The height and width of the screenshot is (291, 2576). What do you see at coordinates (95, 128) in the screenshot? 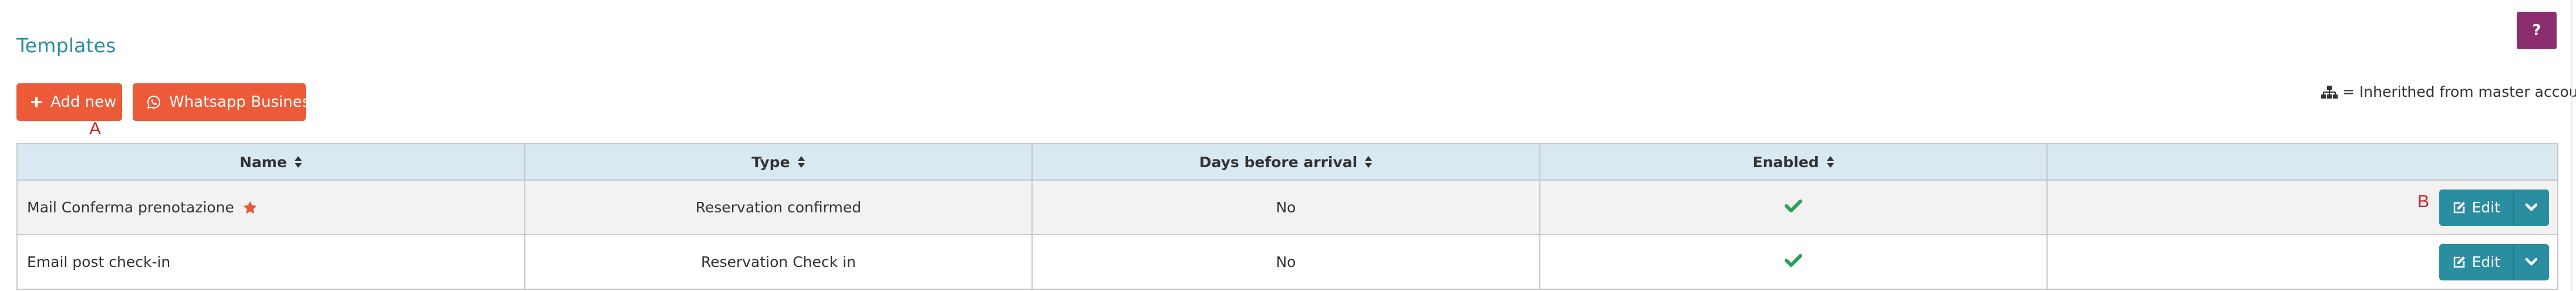
I see `annotation-marker-a: A` at bounding box center [95, 128].